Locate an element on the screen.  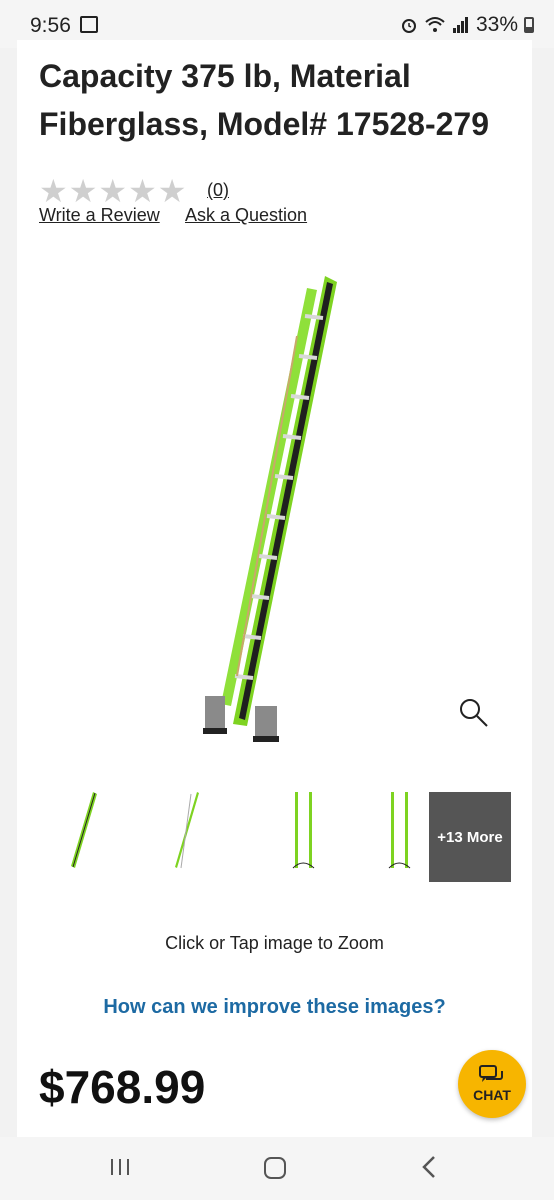
product-main-image is located at coordinates (277, 511).